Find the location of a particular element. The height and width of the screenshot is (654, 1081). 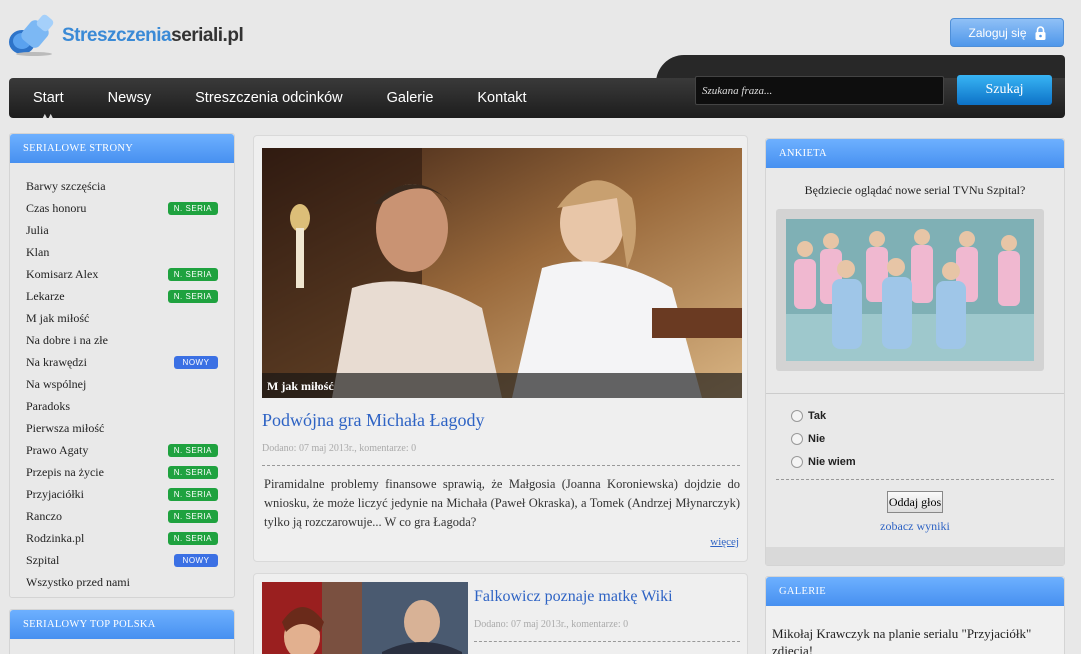

list-item: Rodzinka.pl N. SERIA is located at coordinates (130, 538).